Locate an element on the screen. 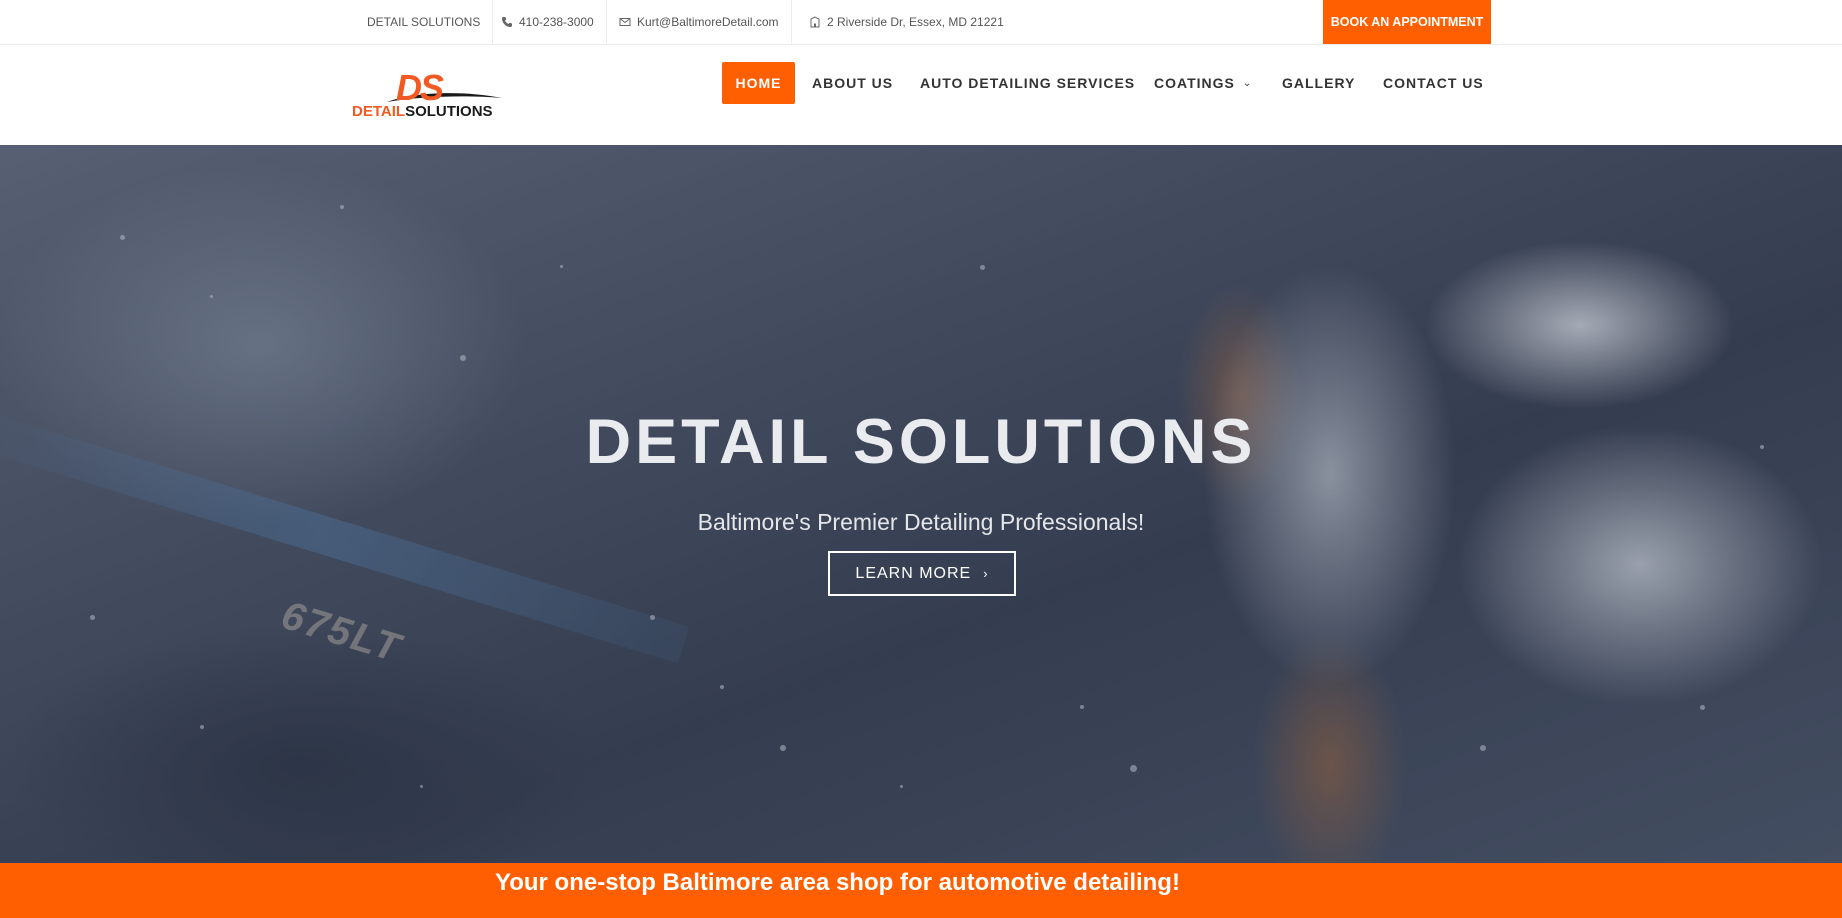  nav-about-us: ABOUT US is located at coordinates (852, 83).